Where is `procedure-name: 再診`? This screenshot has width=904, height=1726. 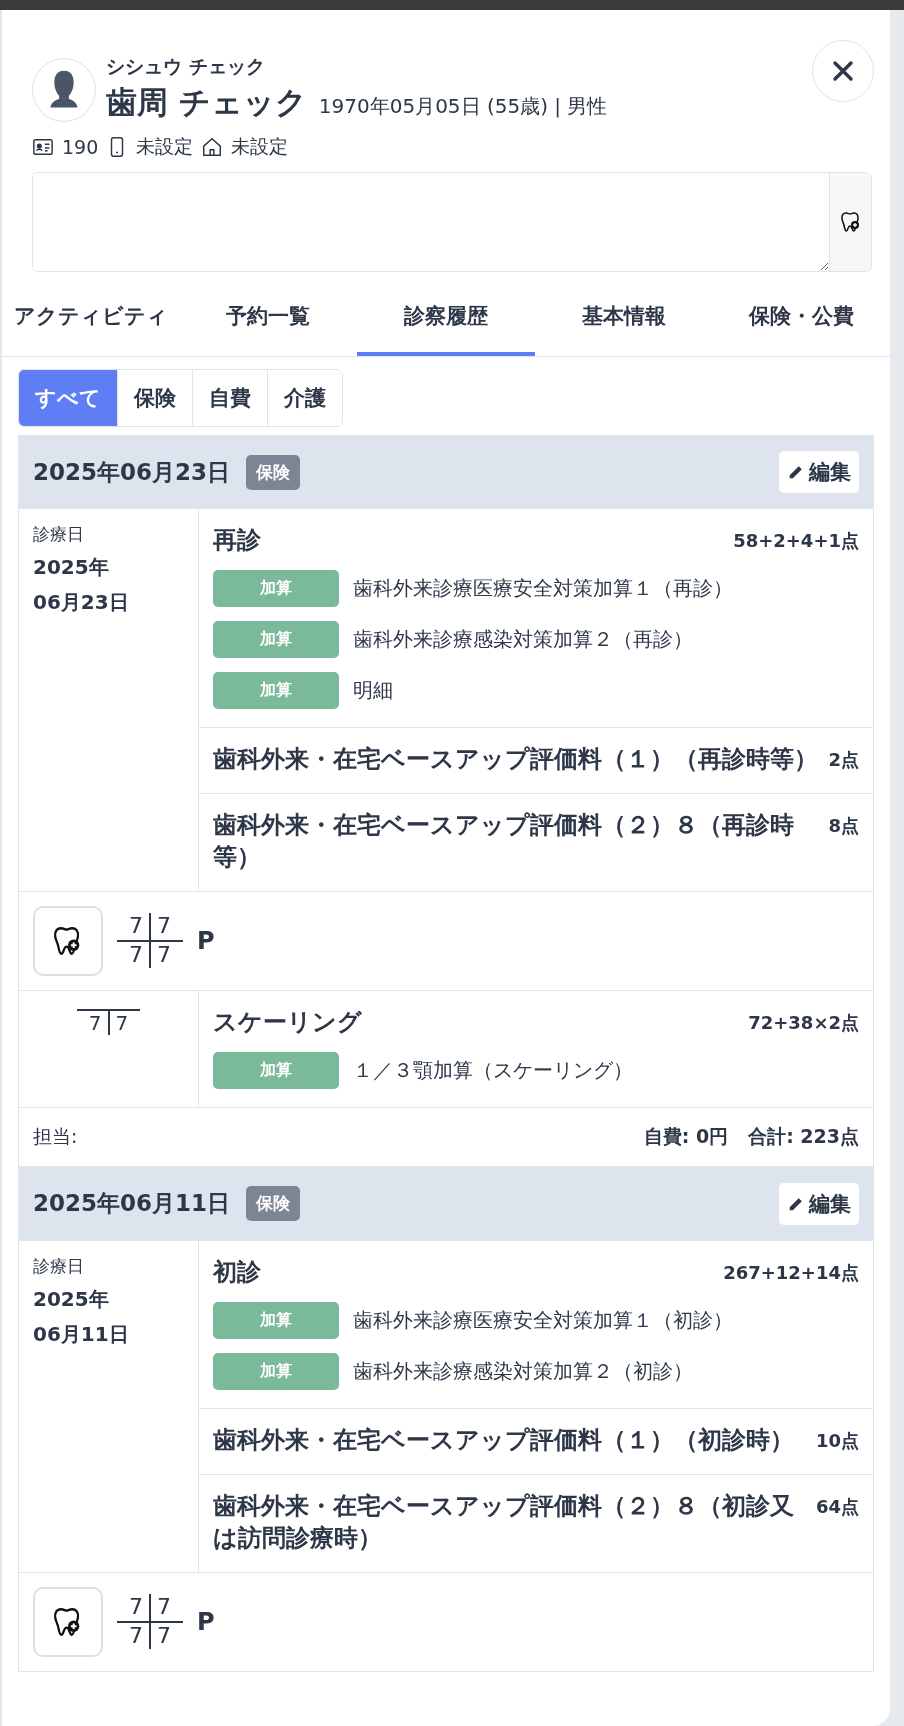
procedure-name: 再診 is located at coordinates (237, 540).